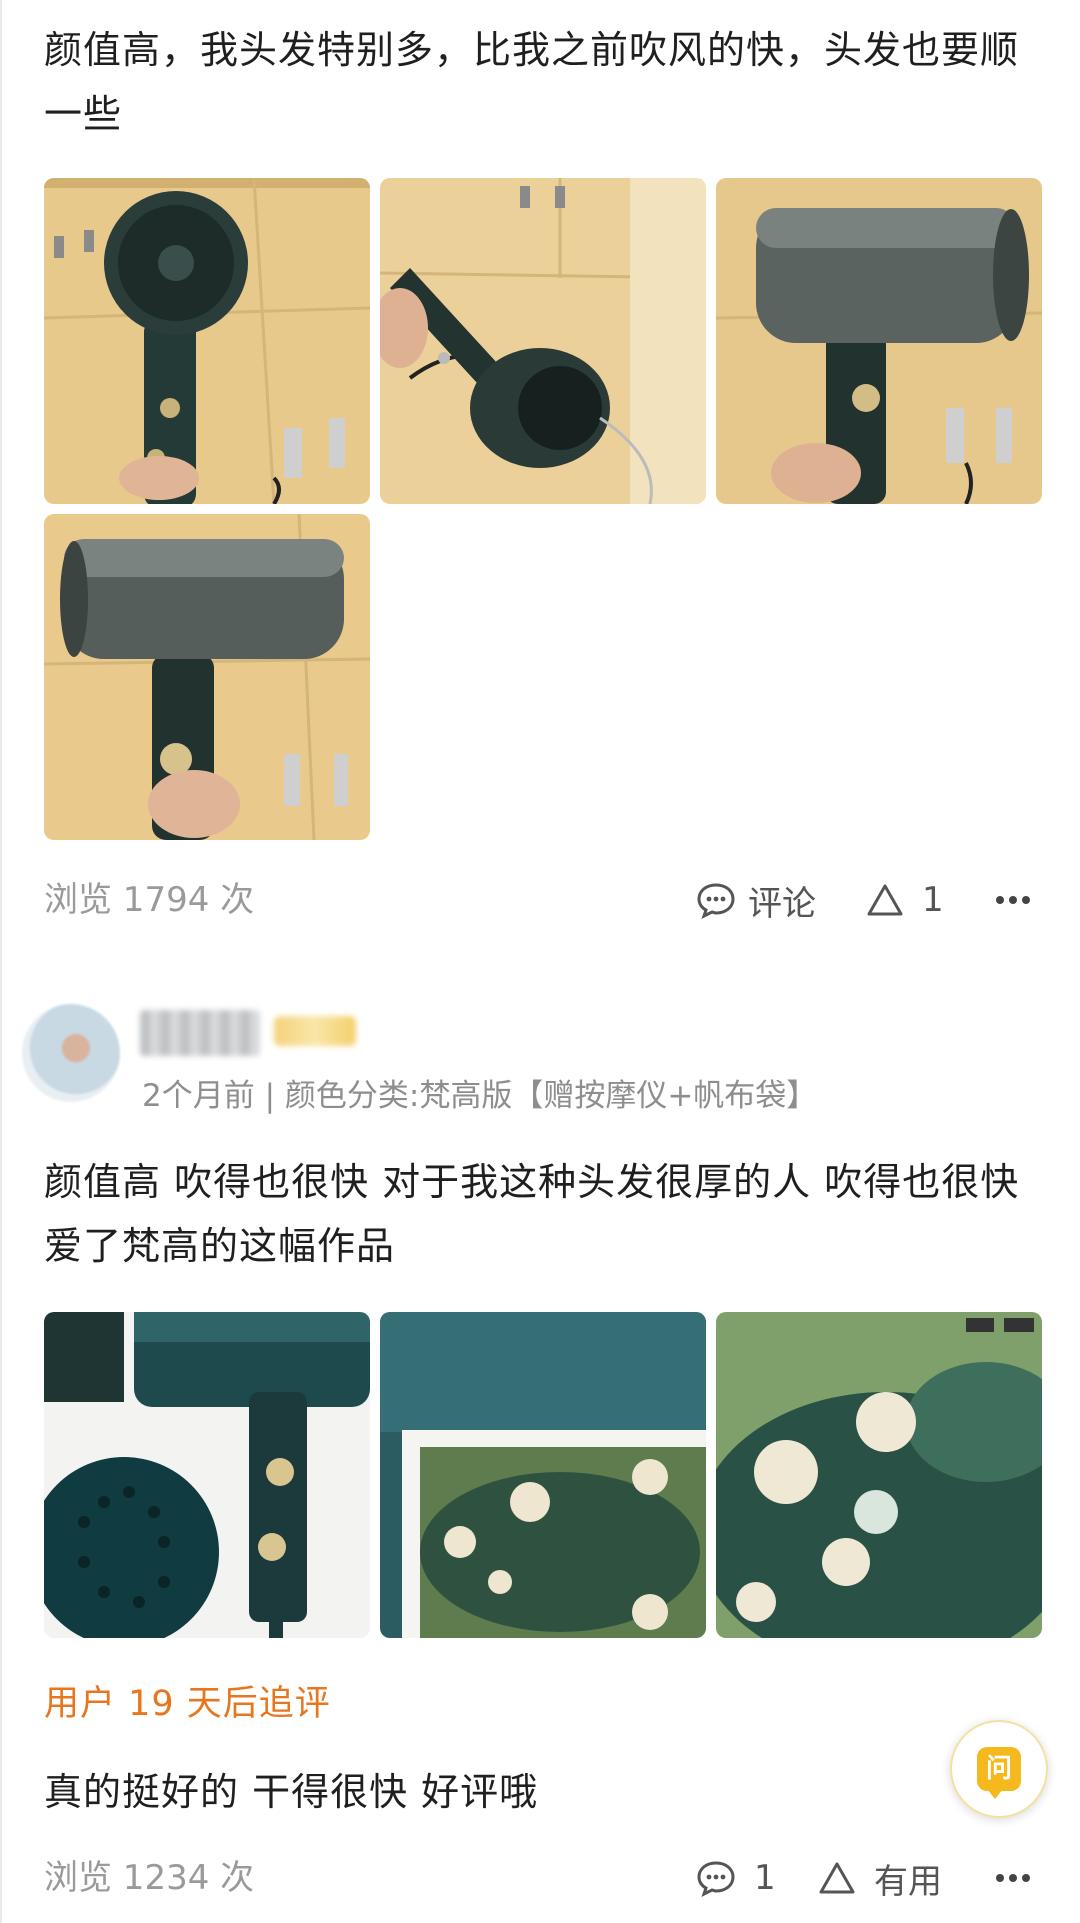  What do you see at coordinates (908, 1881) in the screenshot?
I see `useful-label: 有用` at bounding box center [908, 1881].